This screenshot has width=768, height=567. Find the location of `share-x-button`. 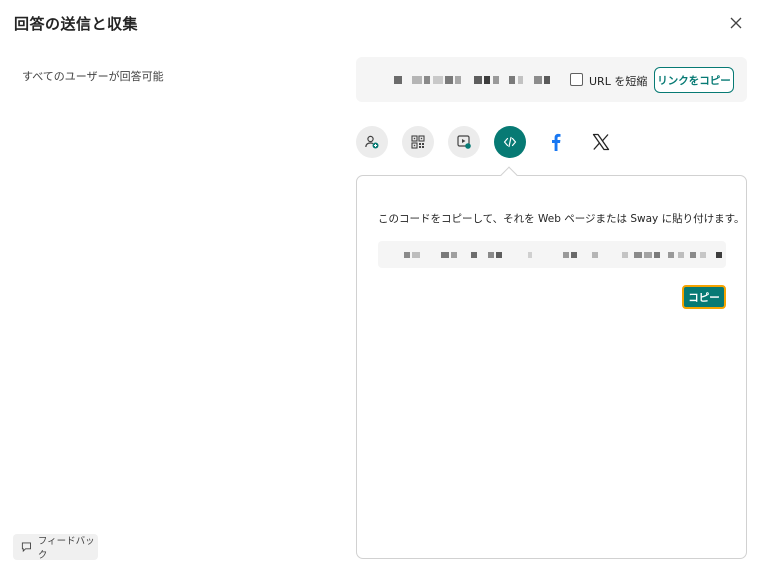

share-x-button is located at coordinates (601, 142).